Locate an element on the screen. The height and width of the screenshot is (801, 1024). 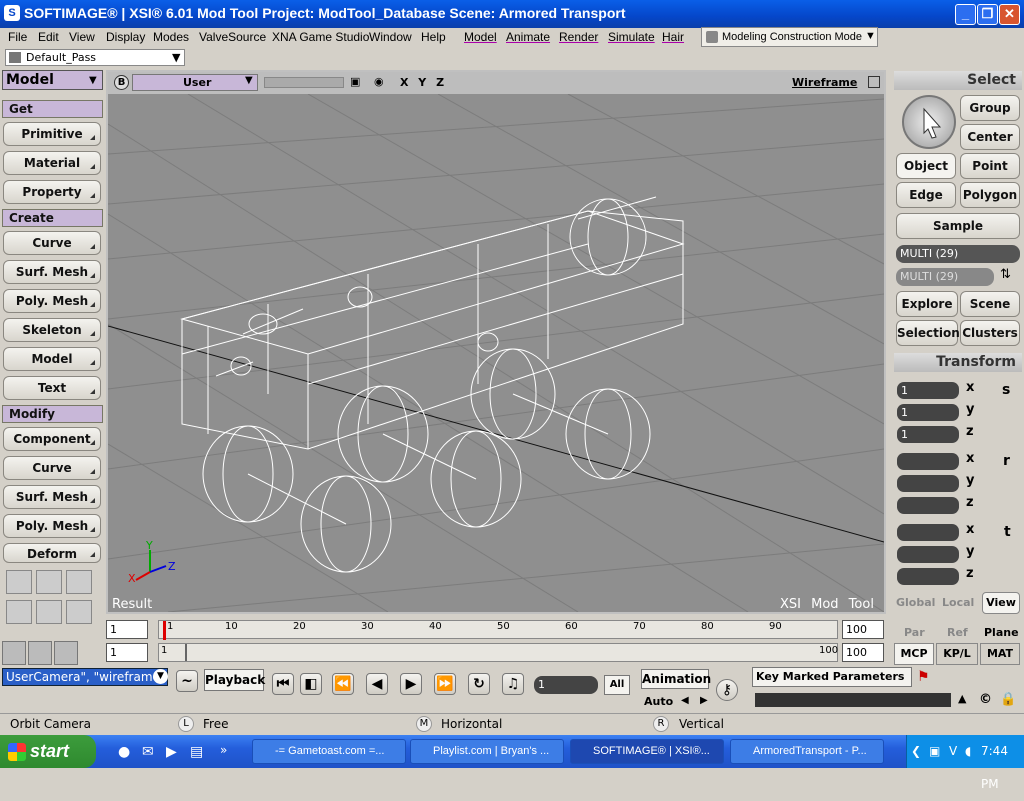
camera-dropdown: User ▼ is located at coordinates (195, 82).